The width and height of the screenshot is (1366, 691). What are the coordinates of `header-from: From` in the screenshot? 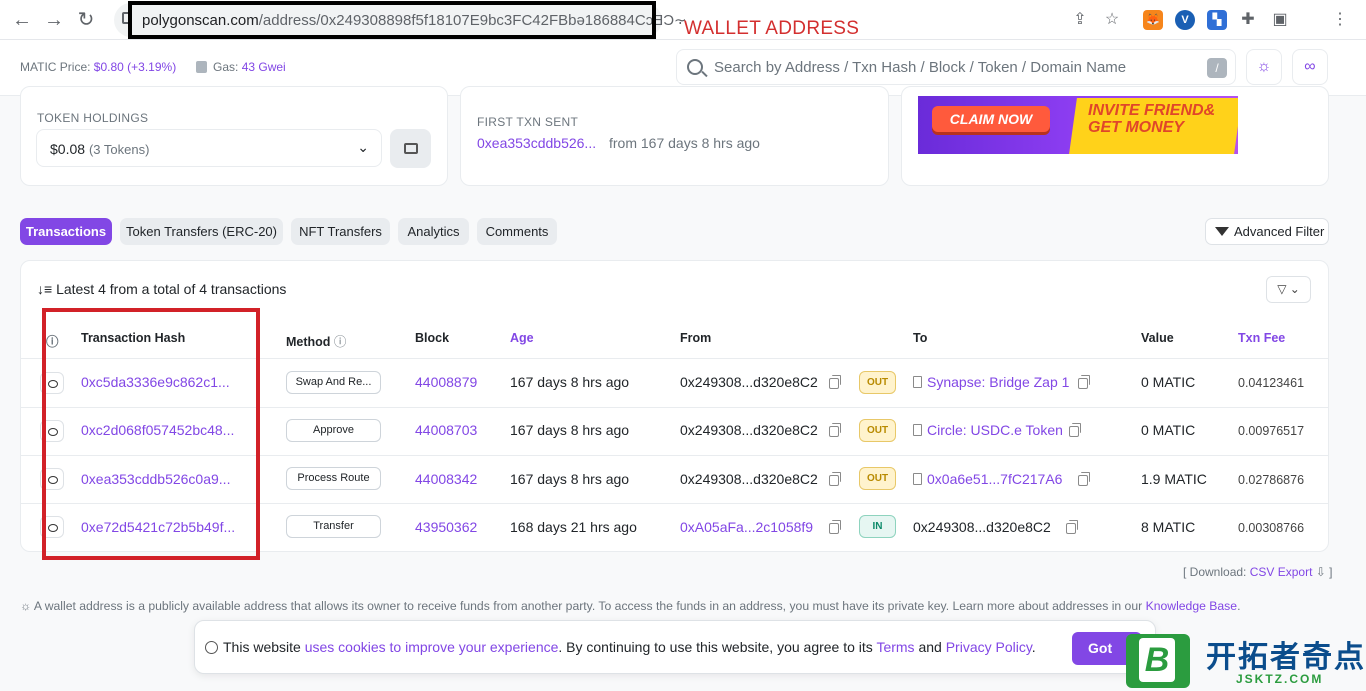 It's located at (696, 338).